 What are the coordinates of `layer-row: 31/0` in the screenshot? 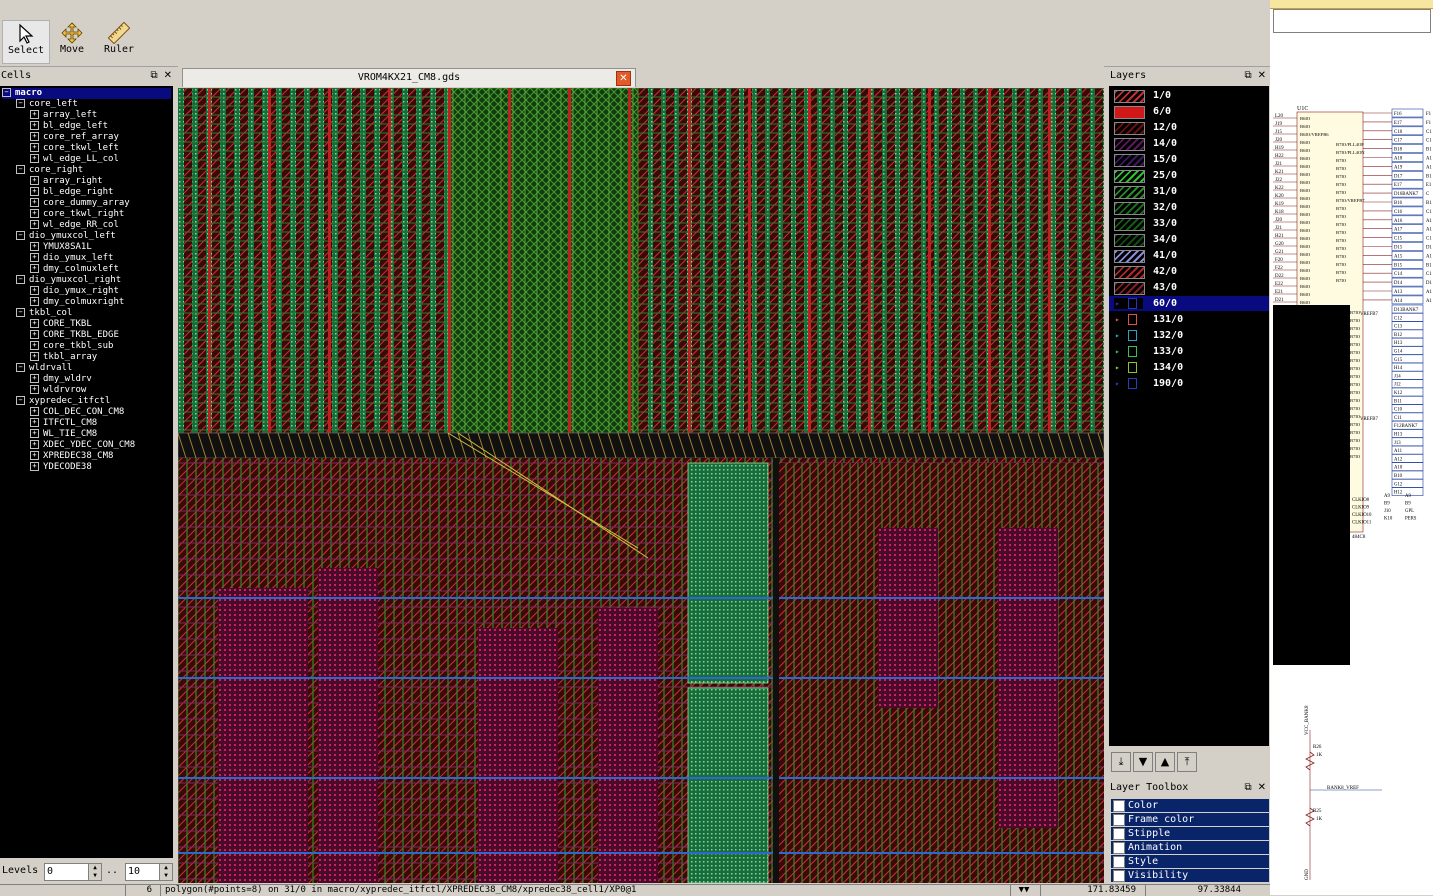 It's located at (1189, 191).